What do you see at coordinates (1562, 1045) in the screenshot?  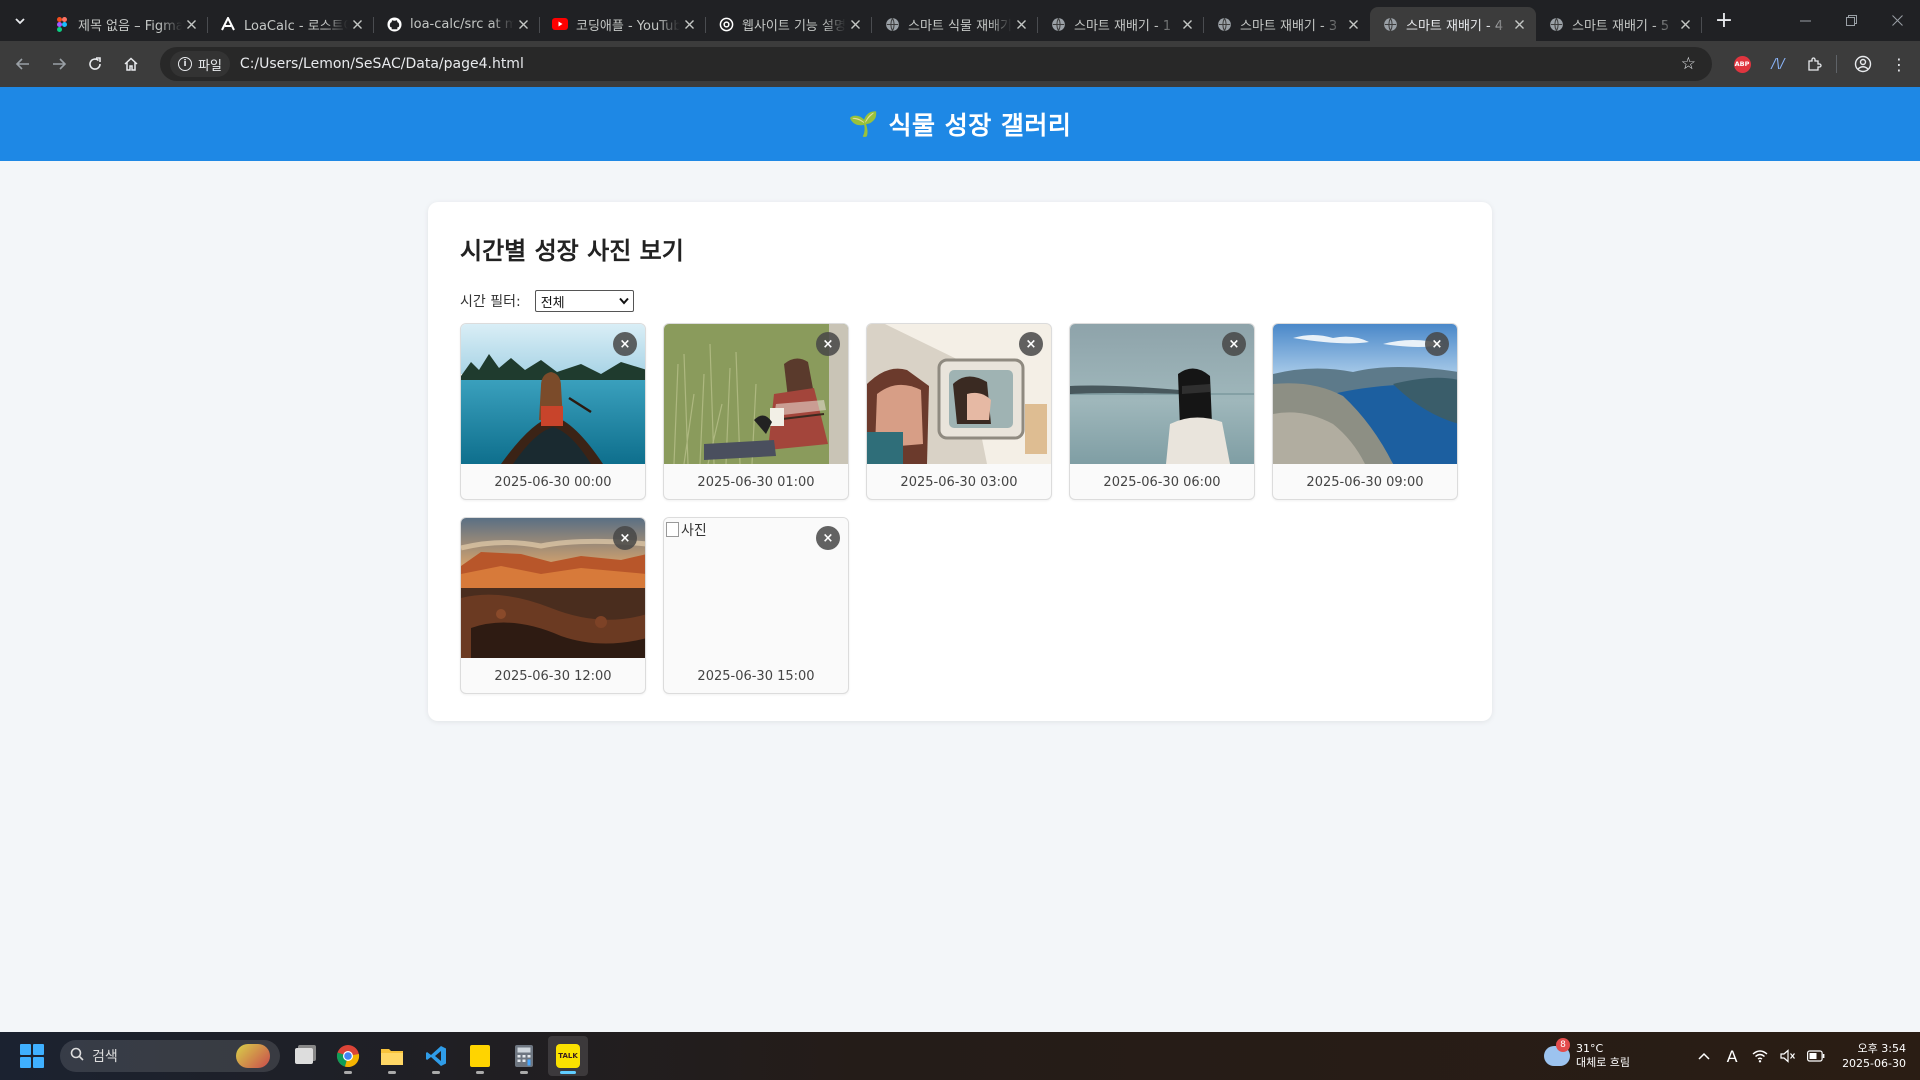 I see `weather-badge: 8` at bounding box center [1562, 1045].